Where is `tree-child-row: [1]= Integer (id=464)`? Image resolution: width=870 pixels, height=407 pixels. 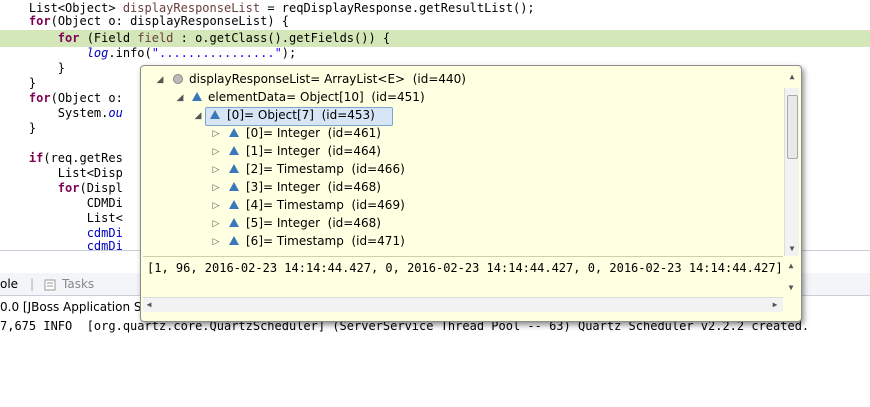
tree-child-row: [1]= Integer (id=464) is located at coordinates (313, 151).